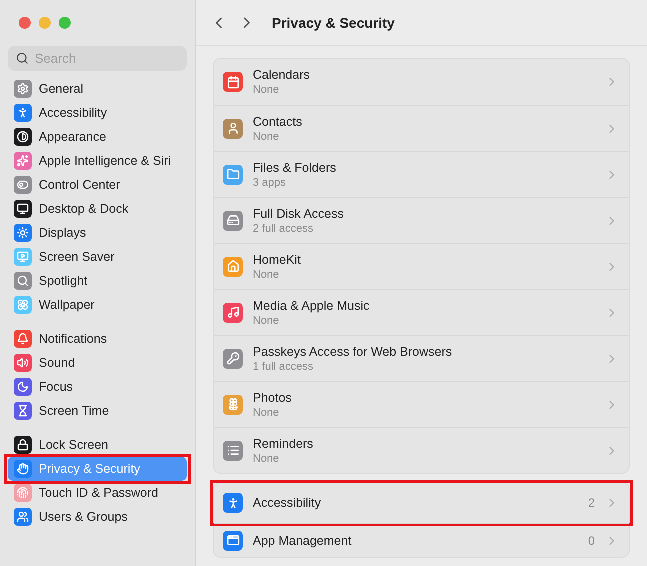  What do you see at coordinates (421, 450) in the screenshot?
I see `settings-row: Reminders None` at bounding box center [421, 450].